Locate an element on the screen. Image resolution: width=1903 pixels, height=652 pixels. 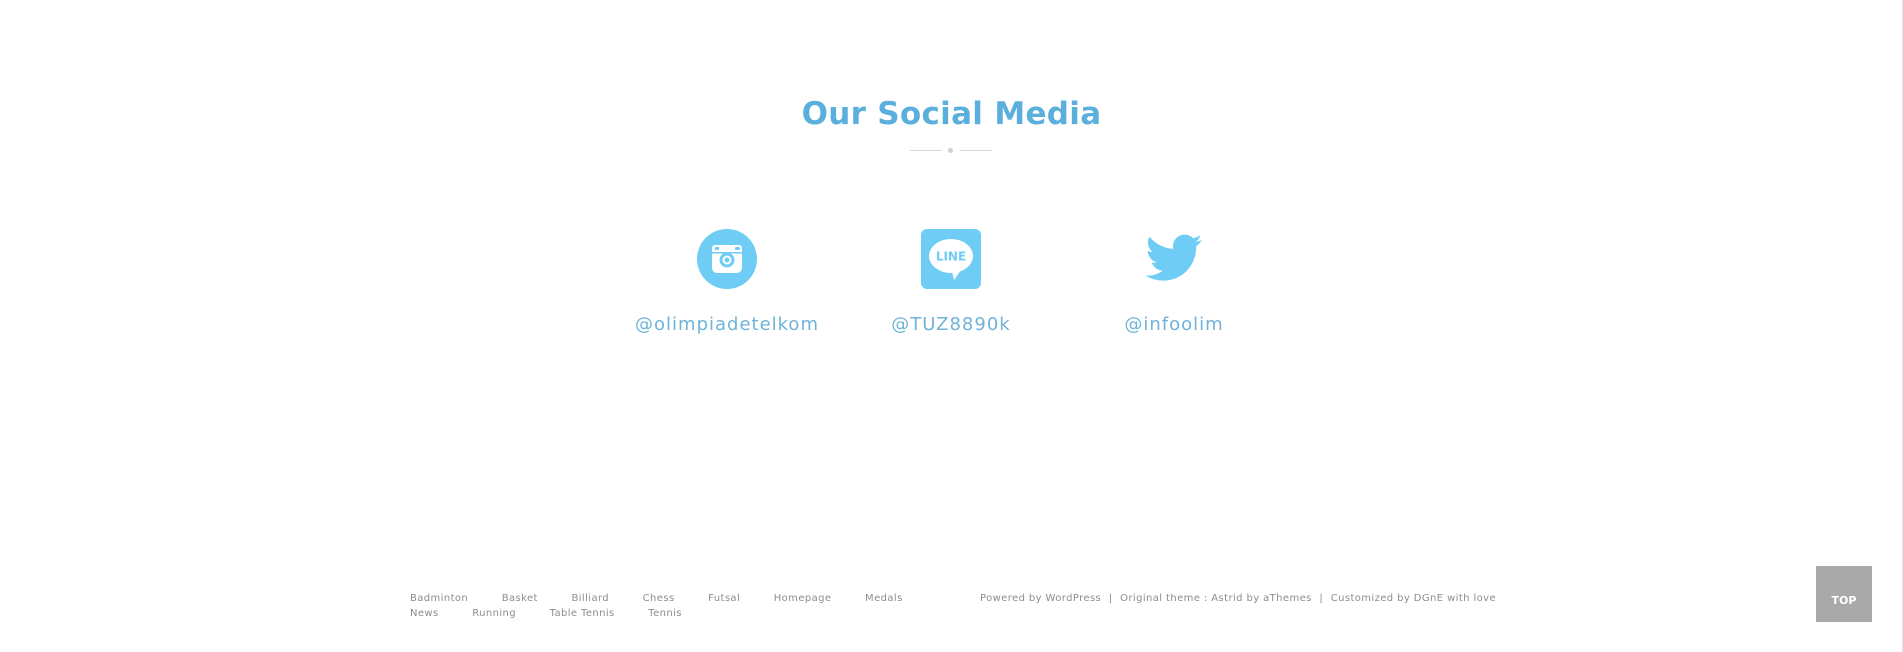
social-instagram-link: @olimpiadetelkom is located at coordinates (727, 281).